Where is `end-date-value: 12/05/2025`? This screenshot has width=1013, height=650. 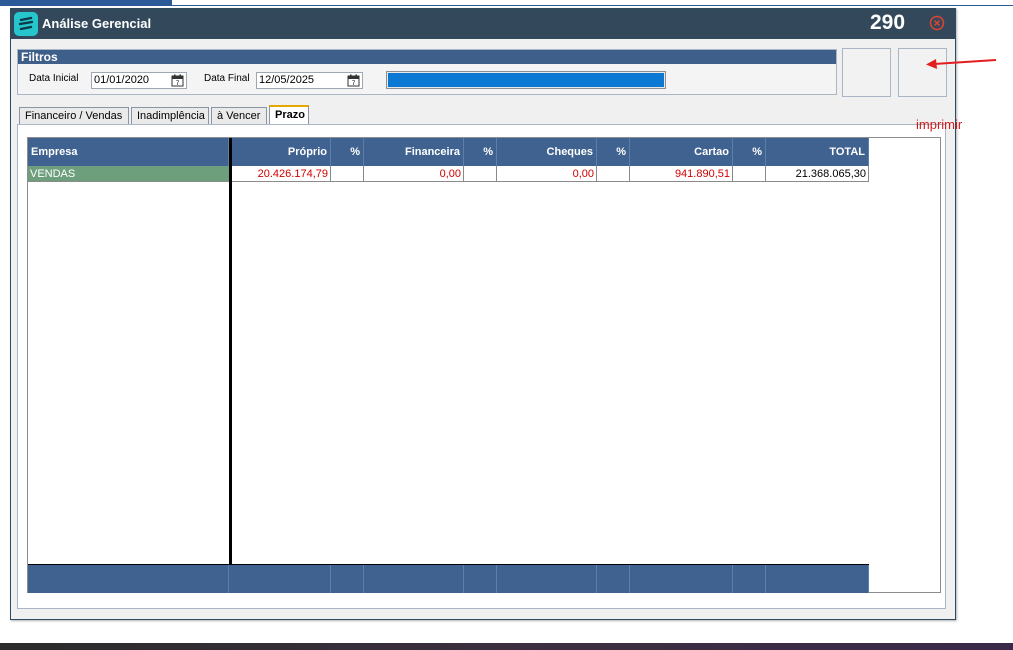
end-date-value: 12/05/2025 is located at coordinates (287, 80).